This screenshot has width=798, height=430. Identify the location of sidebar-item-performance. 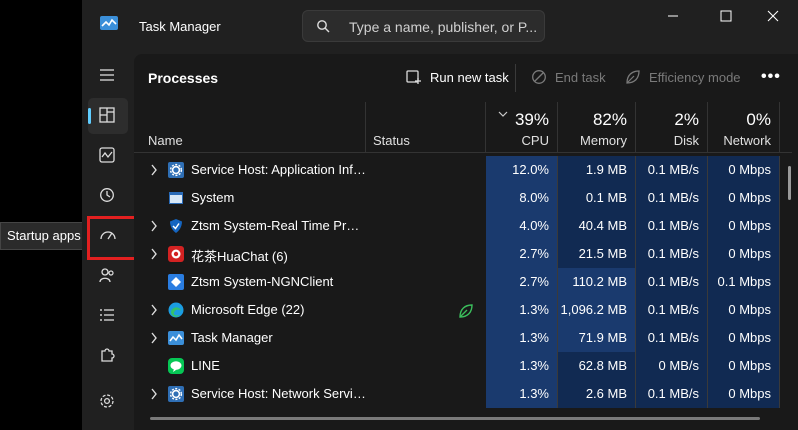
(108, 156).